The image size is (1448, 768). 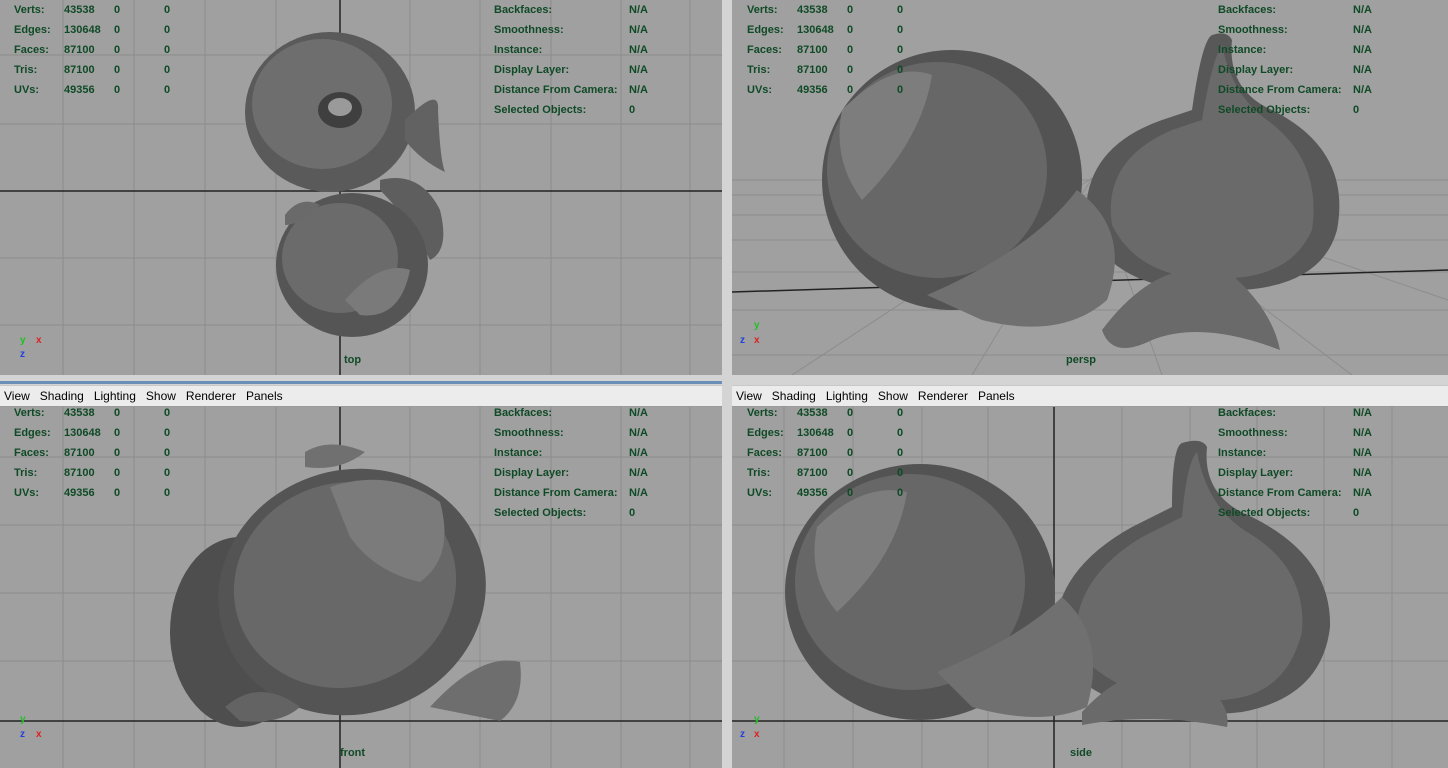 I want to click on camera-label: front, so click(x=353, y=753).